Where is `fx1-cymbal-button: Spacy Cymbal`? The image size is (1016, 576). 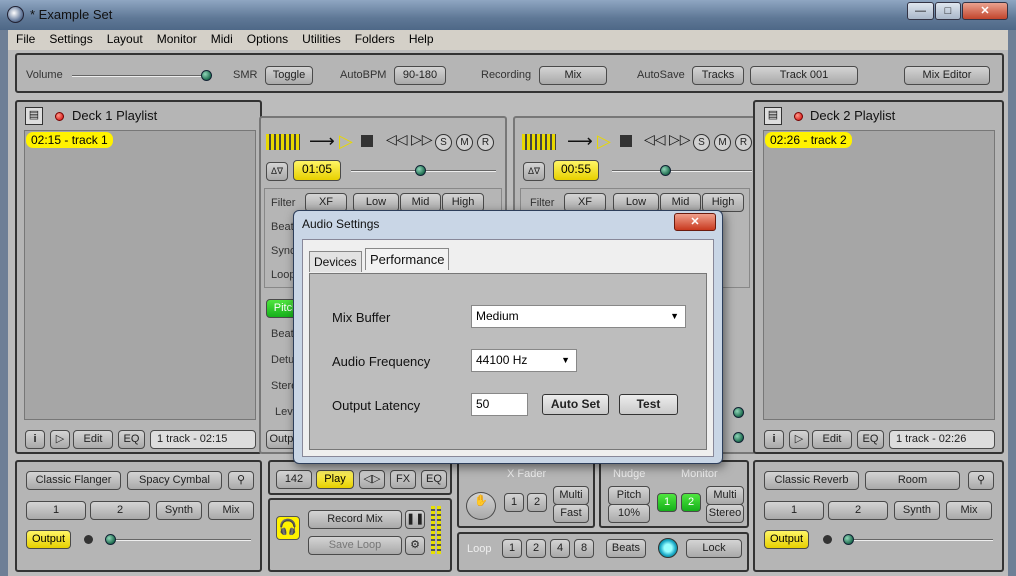 fx1-cymbal-button: Spacy Cymbal is located at coordinates (174, 480).